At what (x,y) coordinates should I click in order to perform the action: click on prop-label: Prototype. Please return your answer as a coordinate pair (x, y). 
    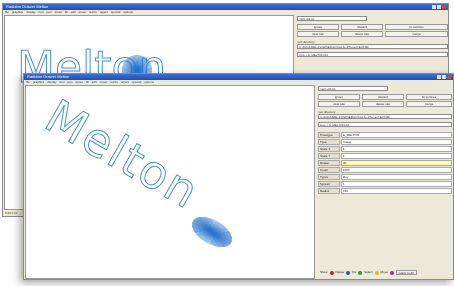
    Looking at the image, I should click on (329, 135).